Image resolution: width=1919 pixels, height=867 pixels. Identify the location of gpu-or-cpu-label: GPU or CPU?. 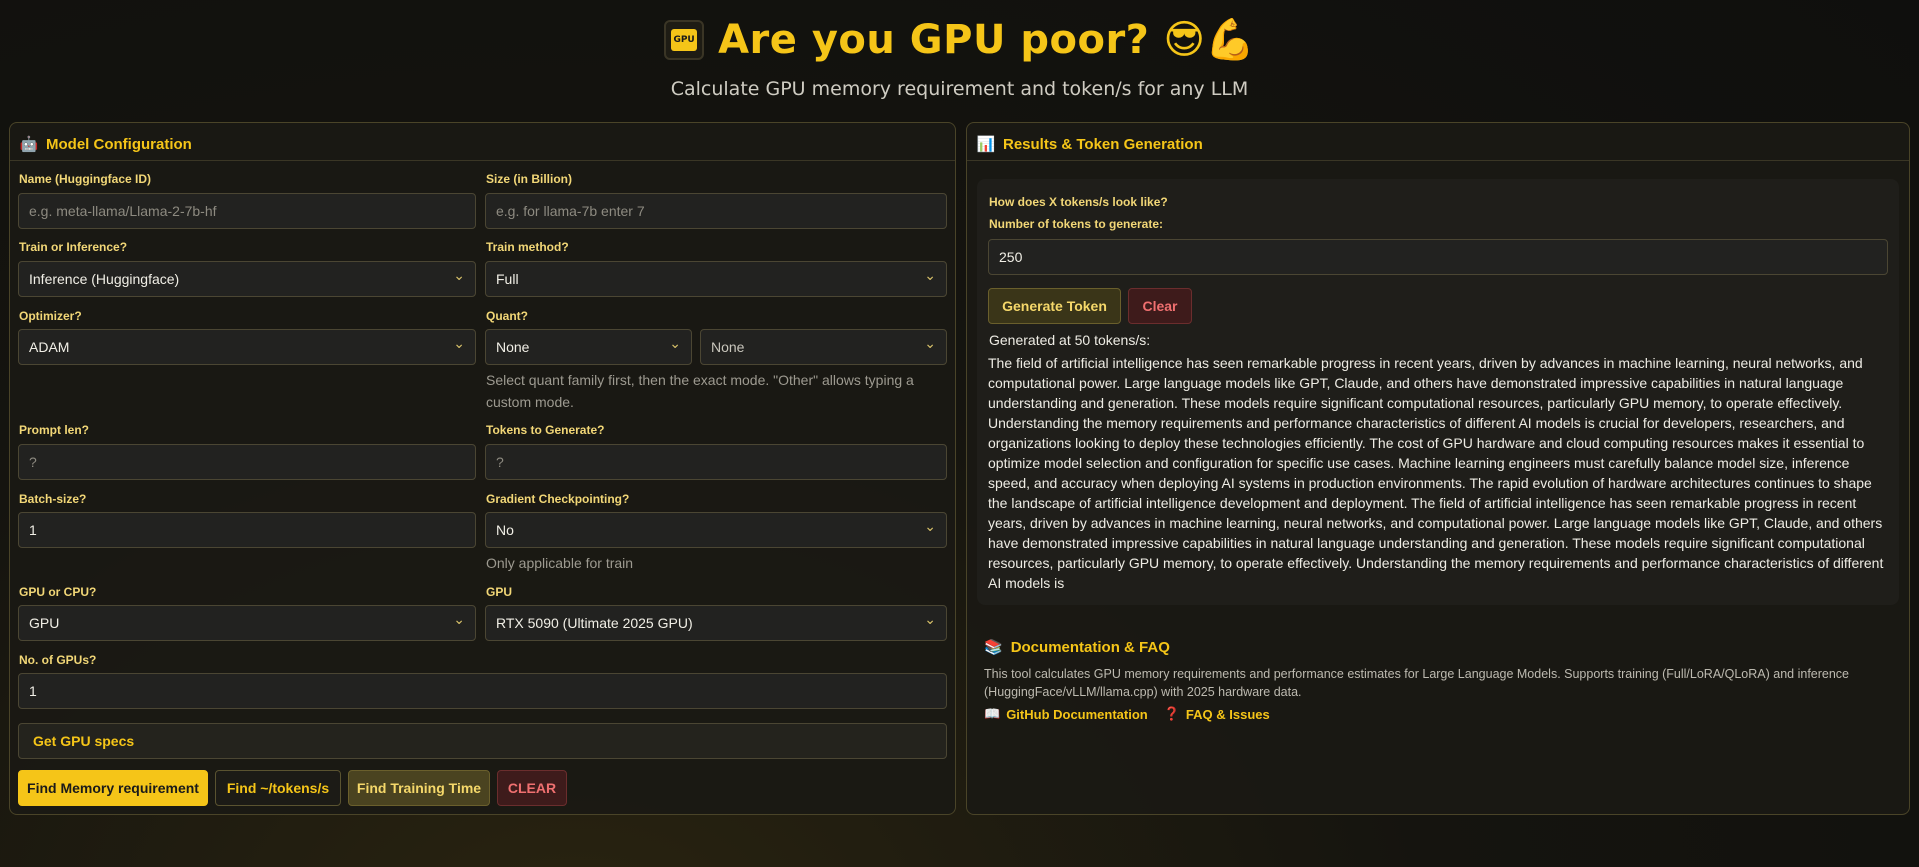
(58, 592).